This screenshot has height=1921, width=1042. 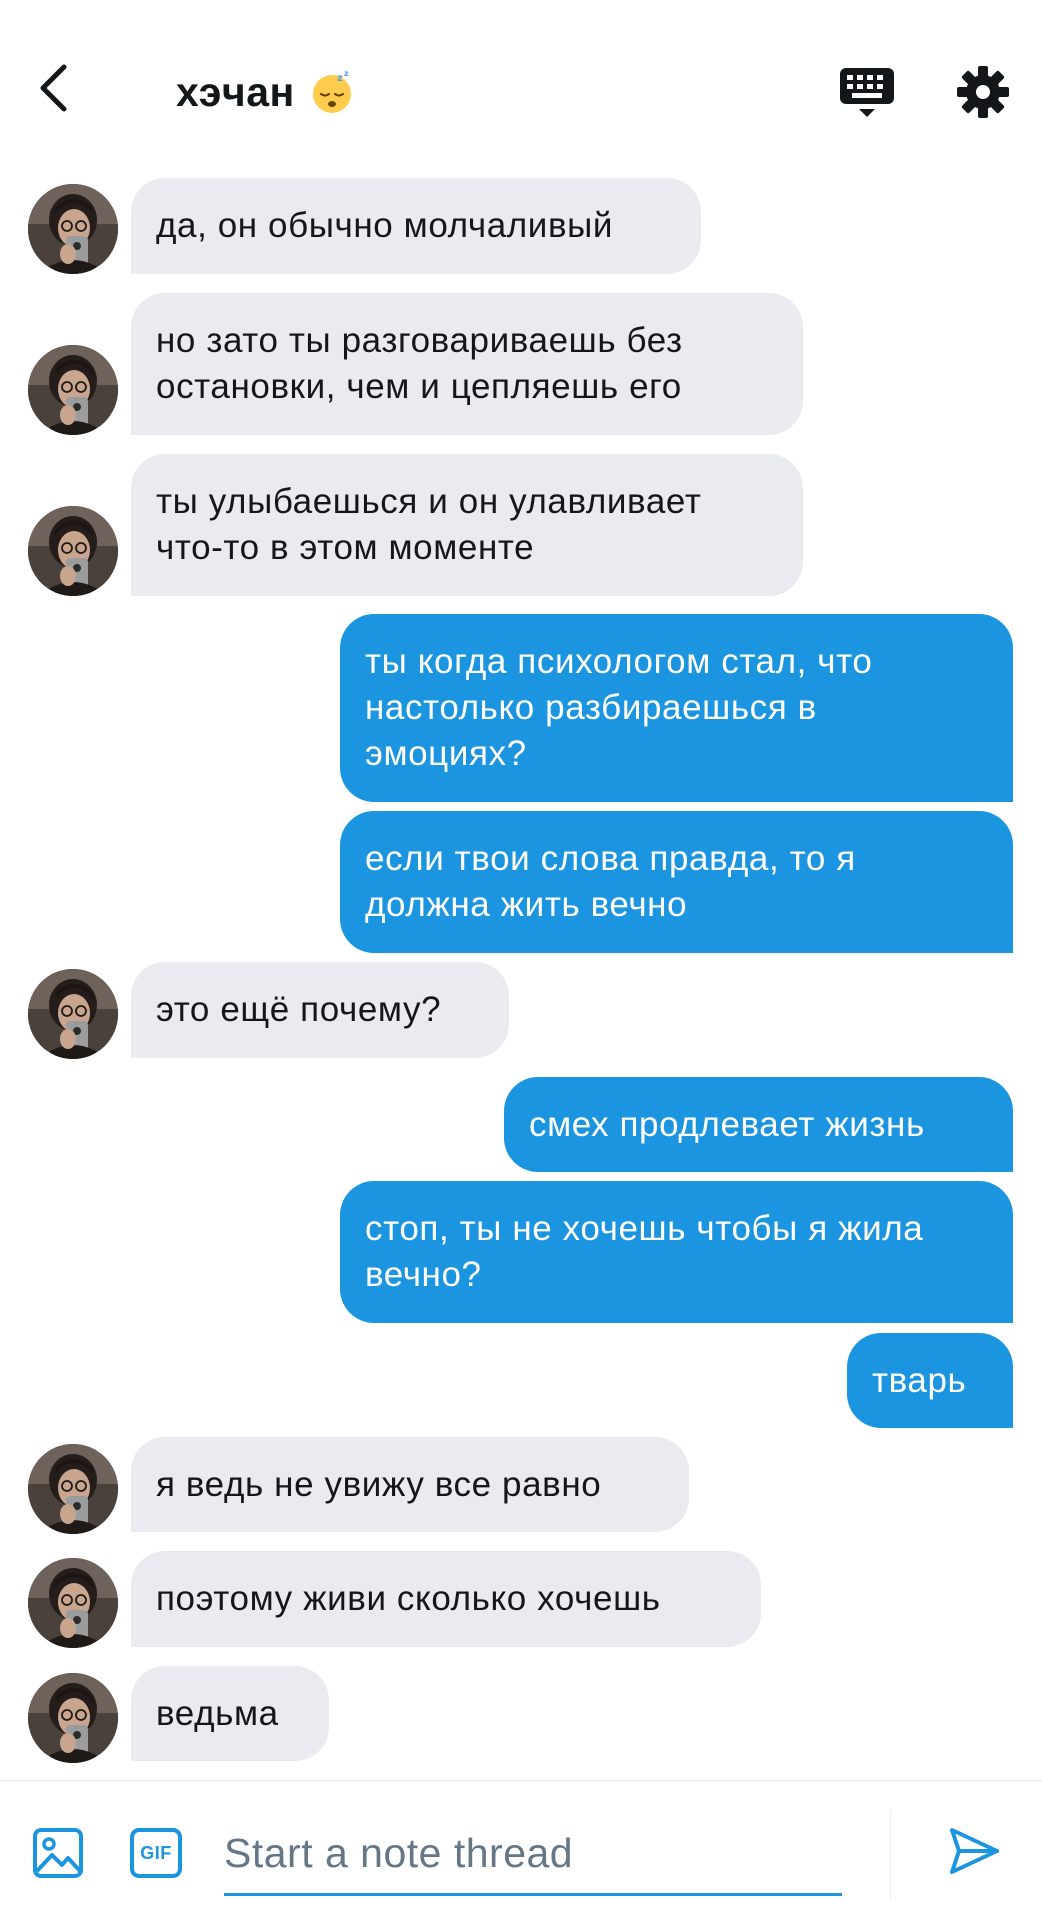 I want to click on composer-bar: GIF, so click(x=521, y=1850).